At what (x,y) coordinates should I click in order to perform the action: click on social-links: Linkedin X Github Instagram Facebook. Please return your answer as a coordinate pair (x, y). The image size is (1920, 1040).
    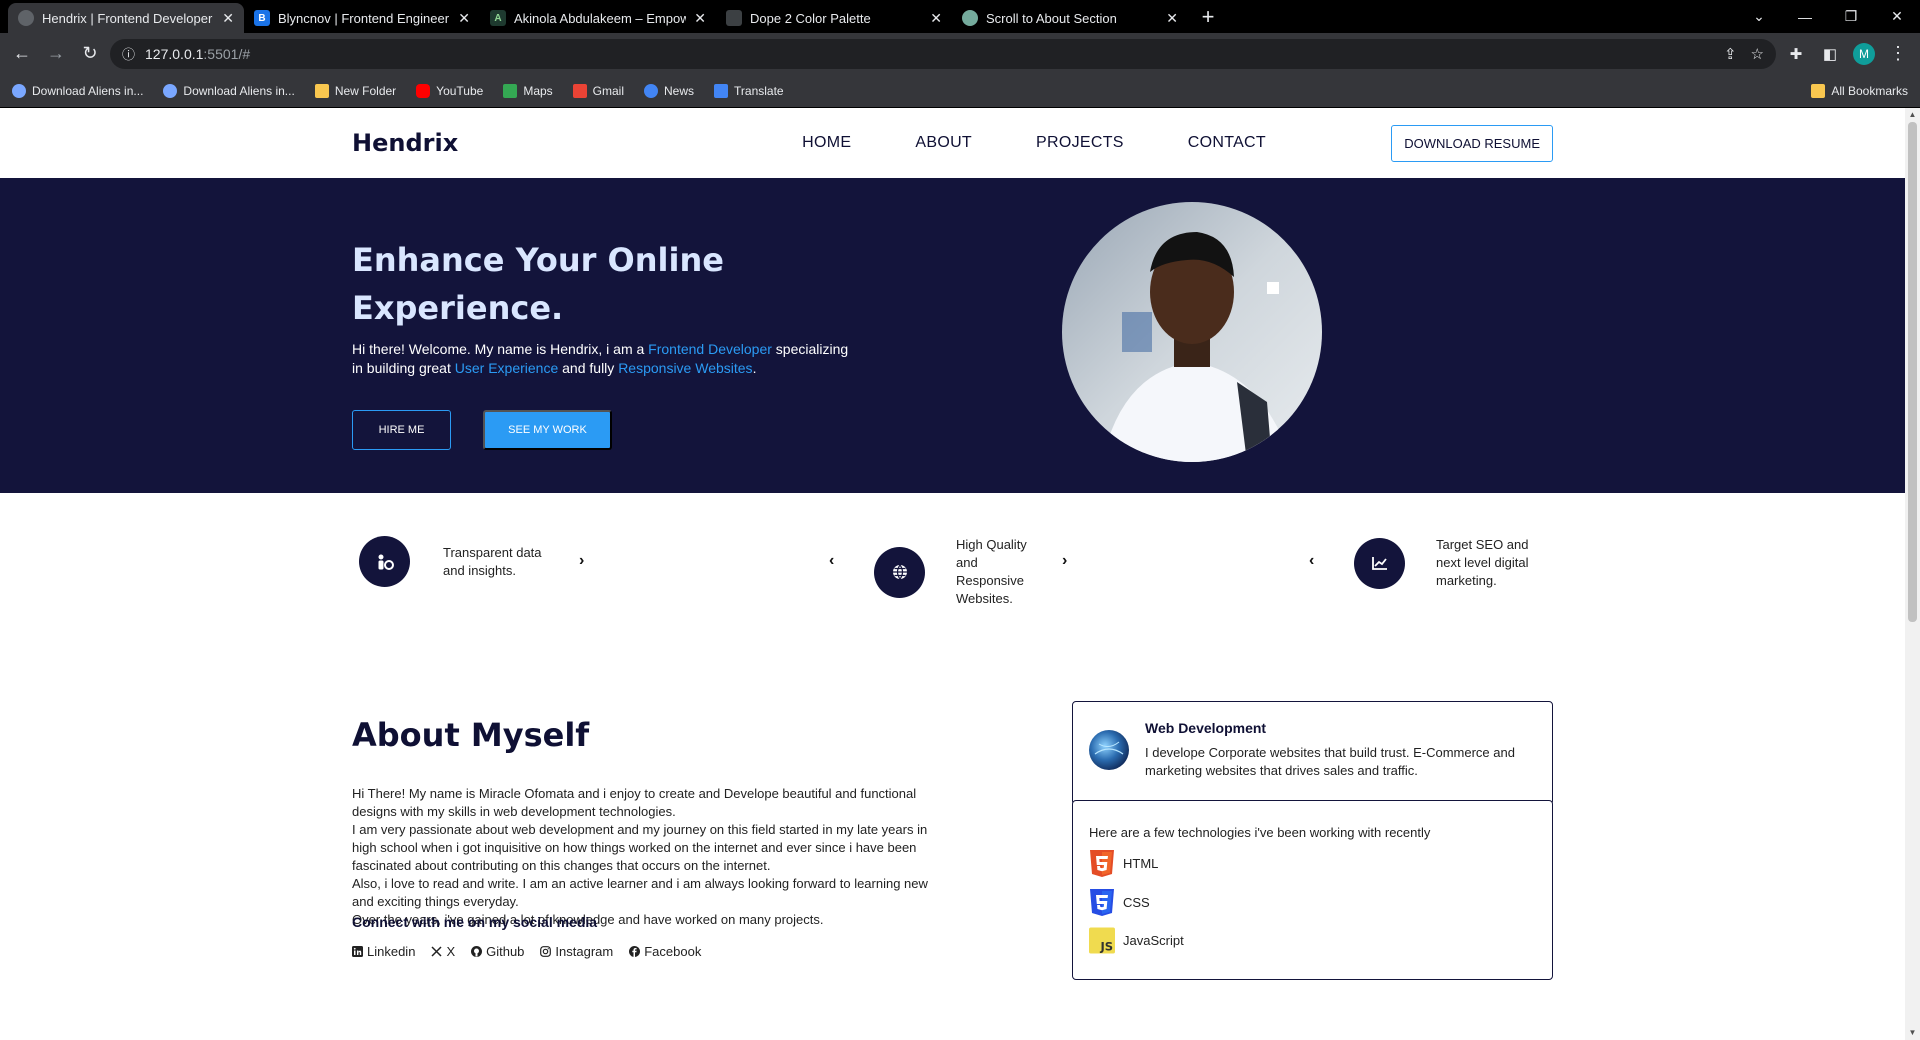
    Looking at the image, I should click on (526, 951).